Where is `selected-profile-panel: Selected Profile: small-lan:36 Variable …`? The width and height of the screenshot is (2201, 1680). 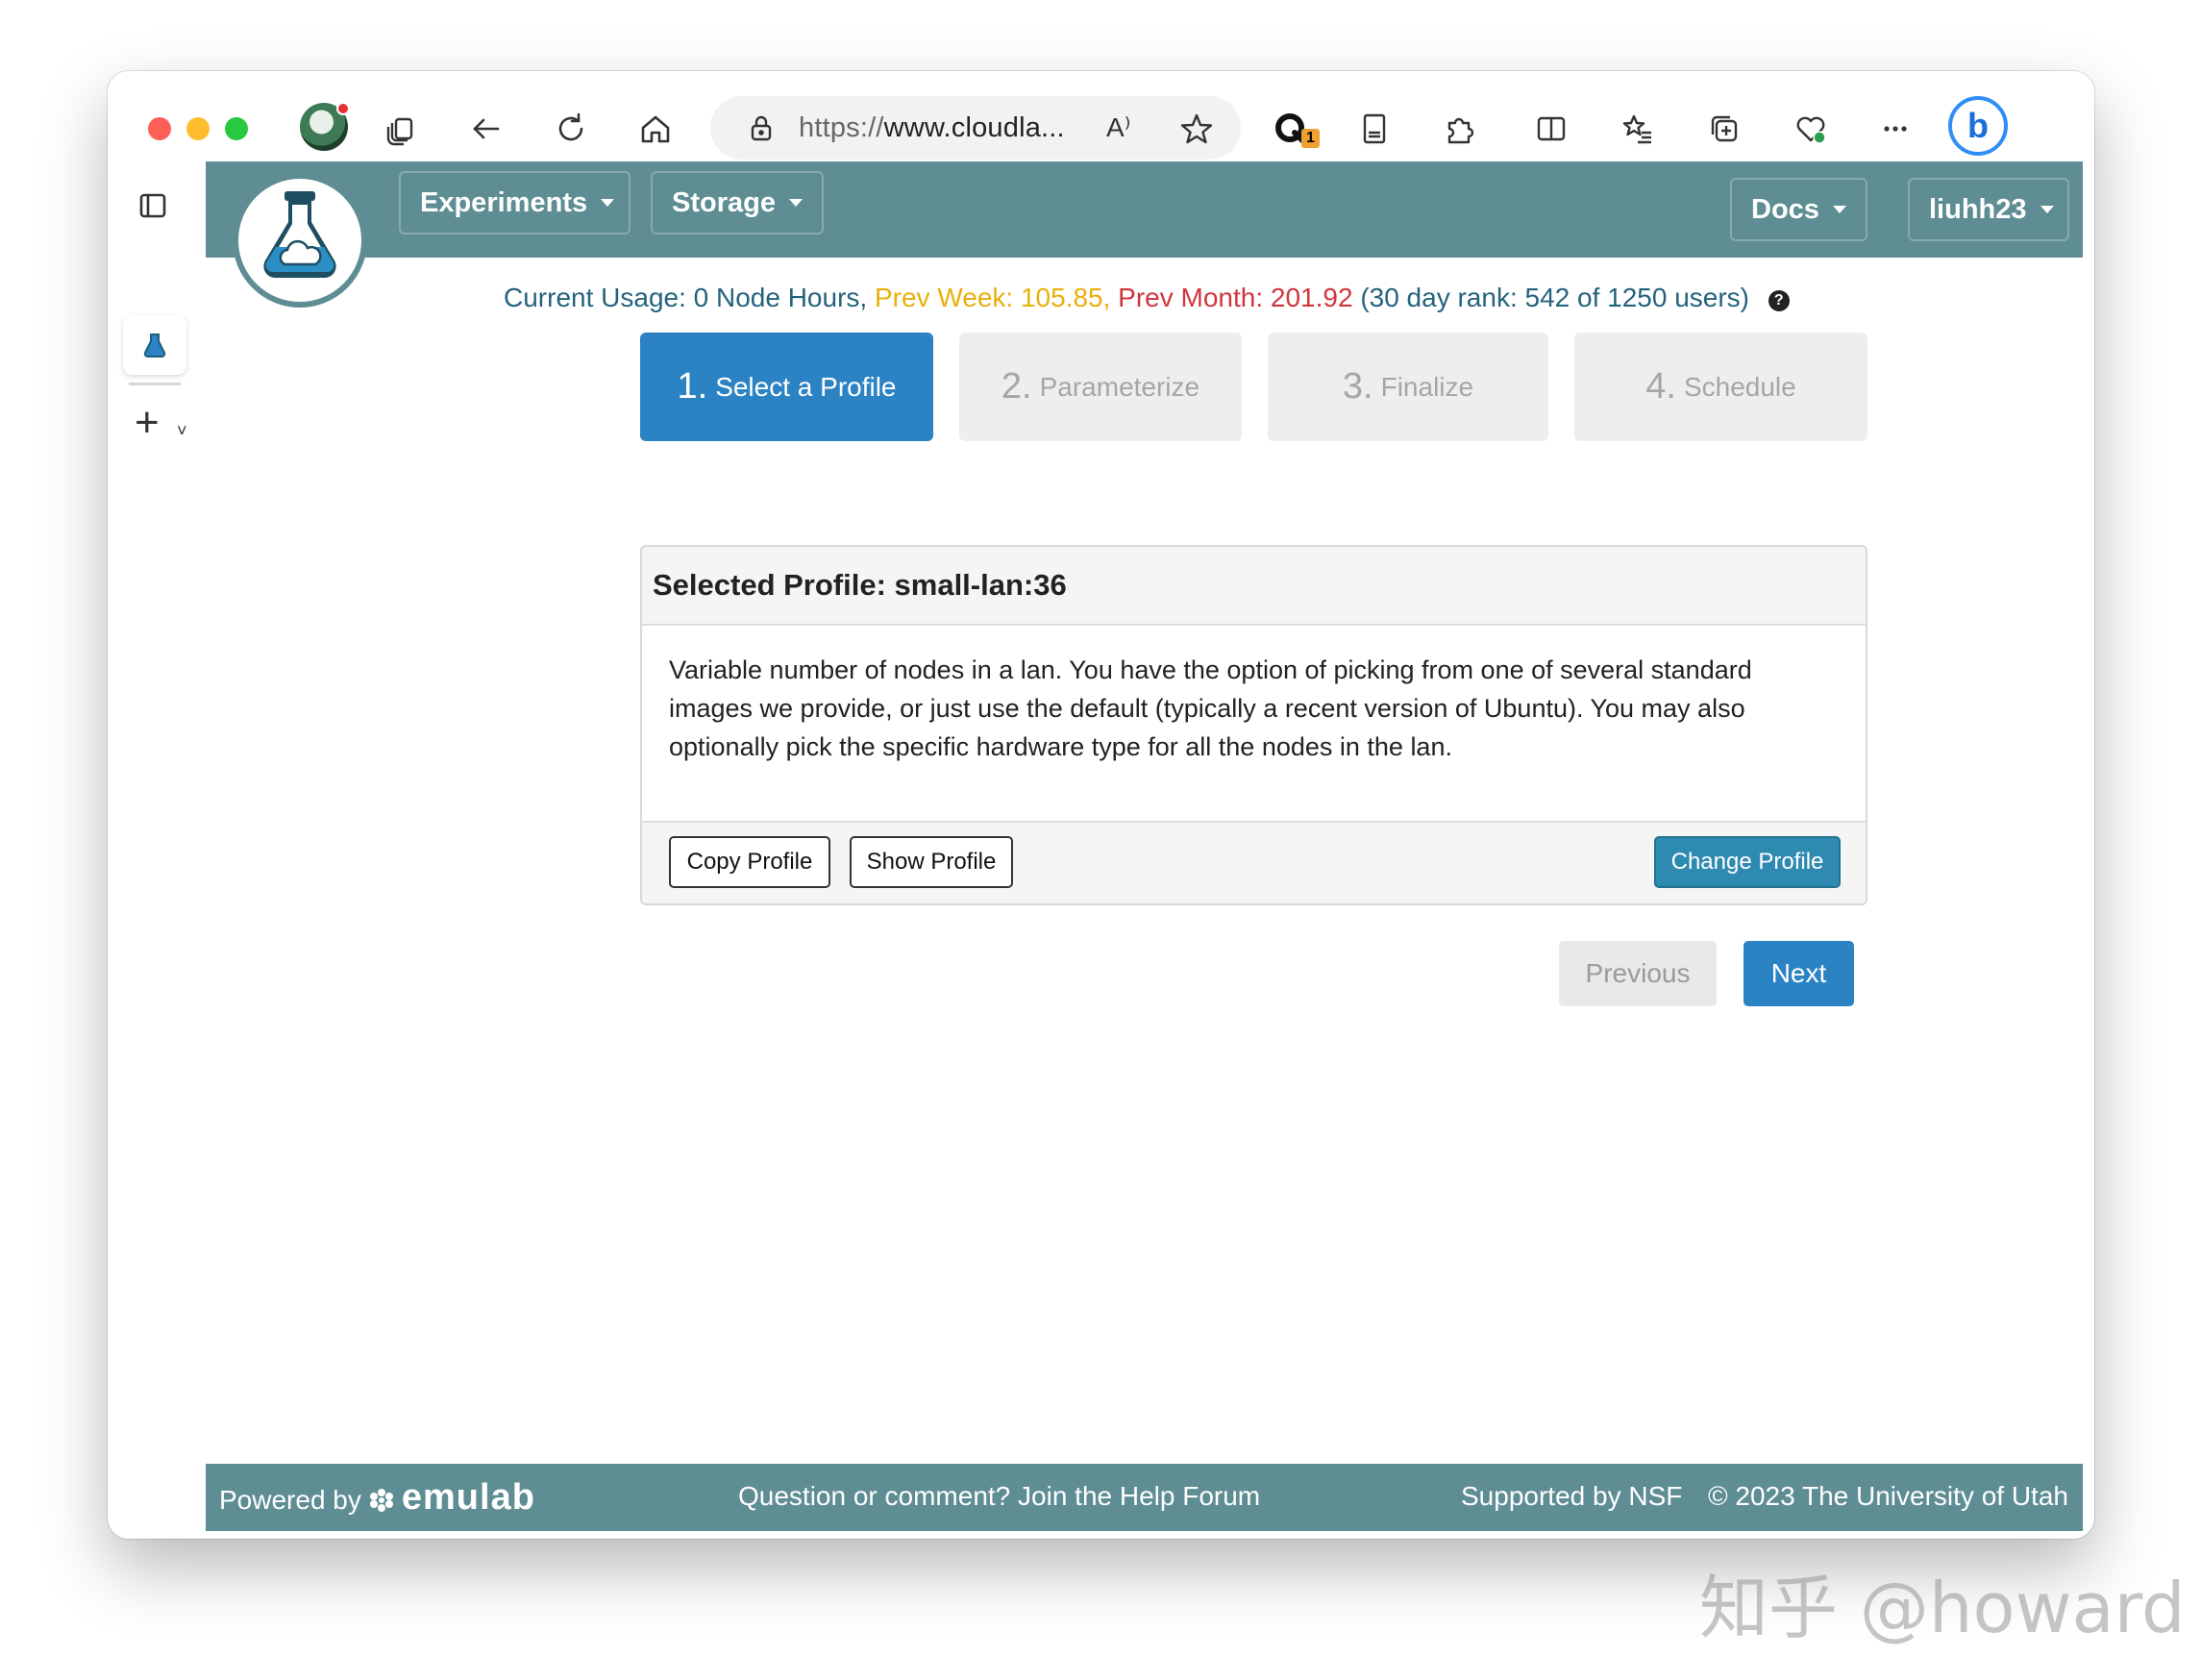
selected-profile-panel: Selected Profile: small-lan:36 Variable … is located at coordinates (1253, 725).